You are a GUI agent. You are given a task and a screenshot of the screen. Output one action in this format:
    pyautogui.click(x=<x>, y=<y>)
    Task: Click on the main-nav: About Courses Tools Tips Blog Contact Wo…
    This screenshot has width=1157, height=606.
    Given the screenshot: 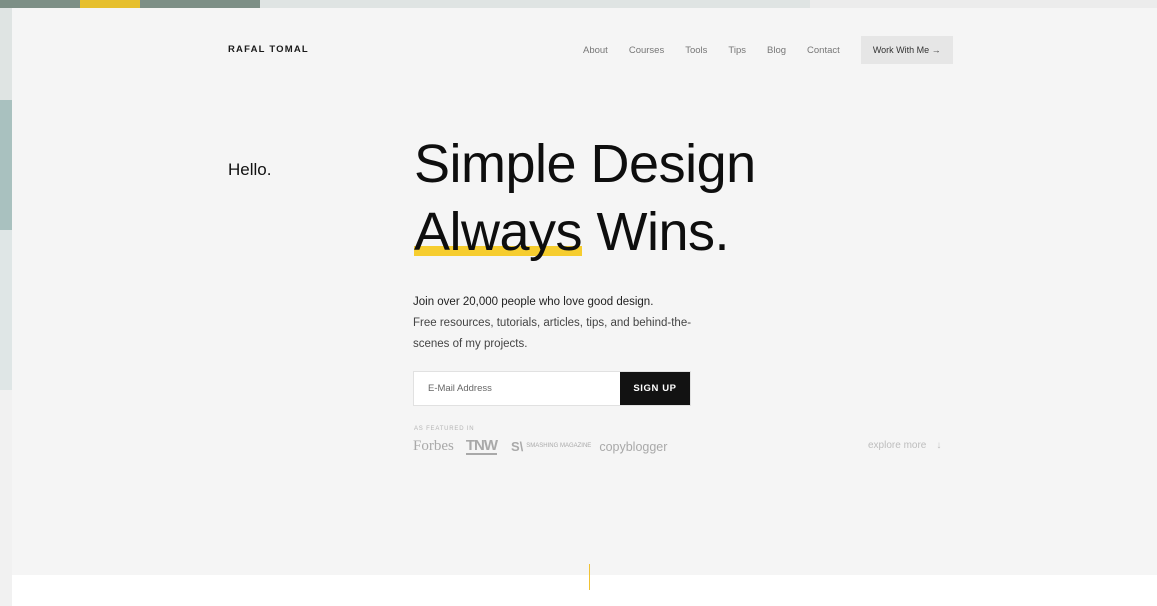 What is the action you would take?
    pyautogui.click(x=768, y=50)
    